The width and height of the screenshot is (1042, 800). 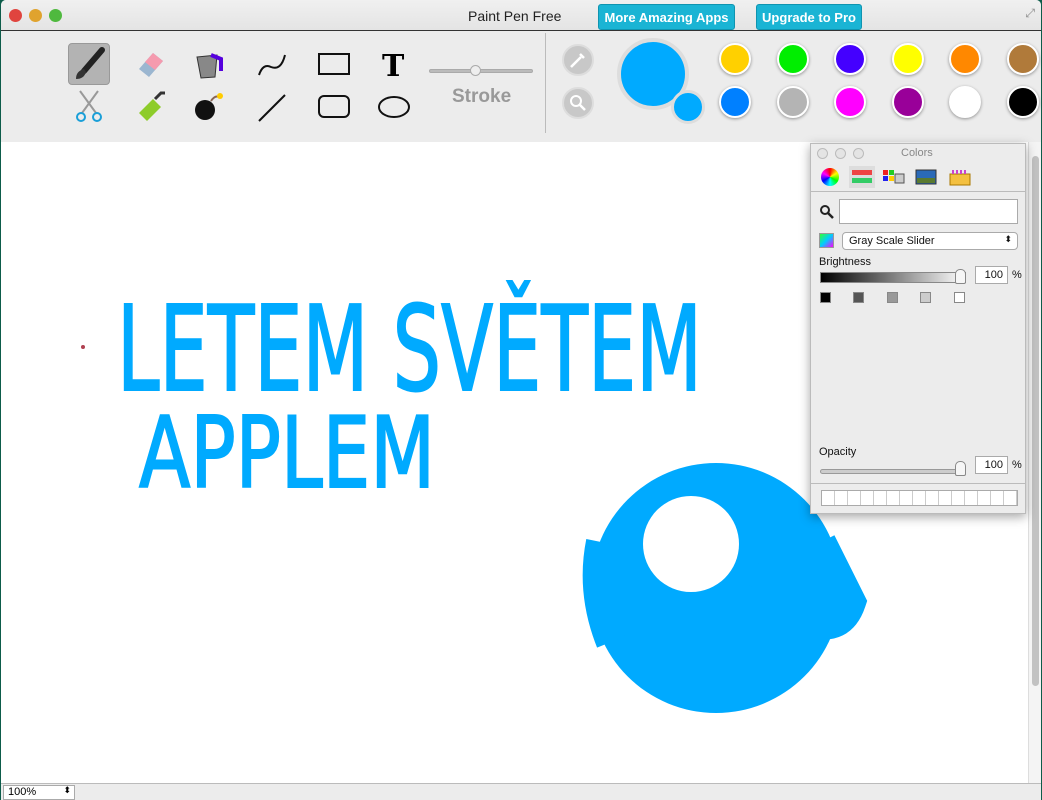 I want to click on panel-minimize-button, so click(x=840, y=153).